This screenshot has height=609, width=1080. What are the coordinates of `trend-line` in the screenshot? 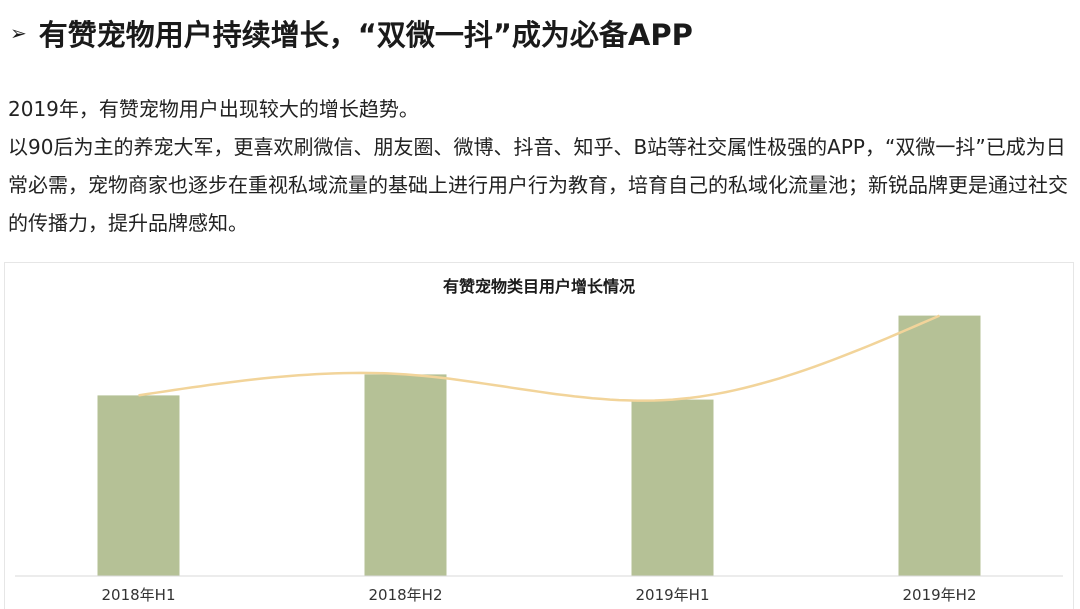 It's located at (539, 358).